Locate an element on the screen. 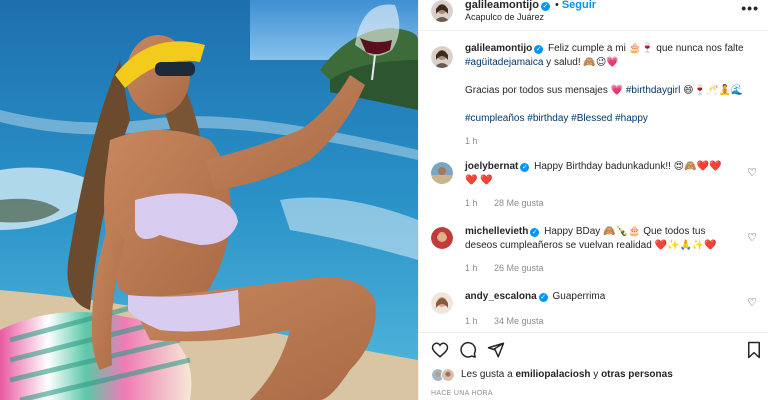 The width and height of the screenshot is (768, 400). comment-username: michellevieth is located at coordinates (496, 231).